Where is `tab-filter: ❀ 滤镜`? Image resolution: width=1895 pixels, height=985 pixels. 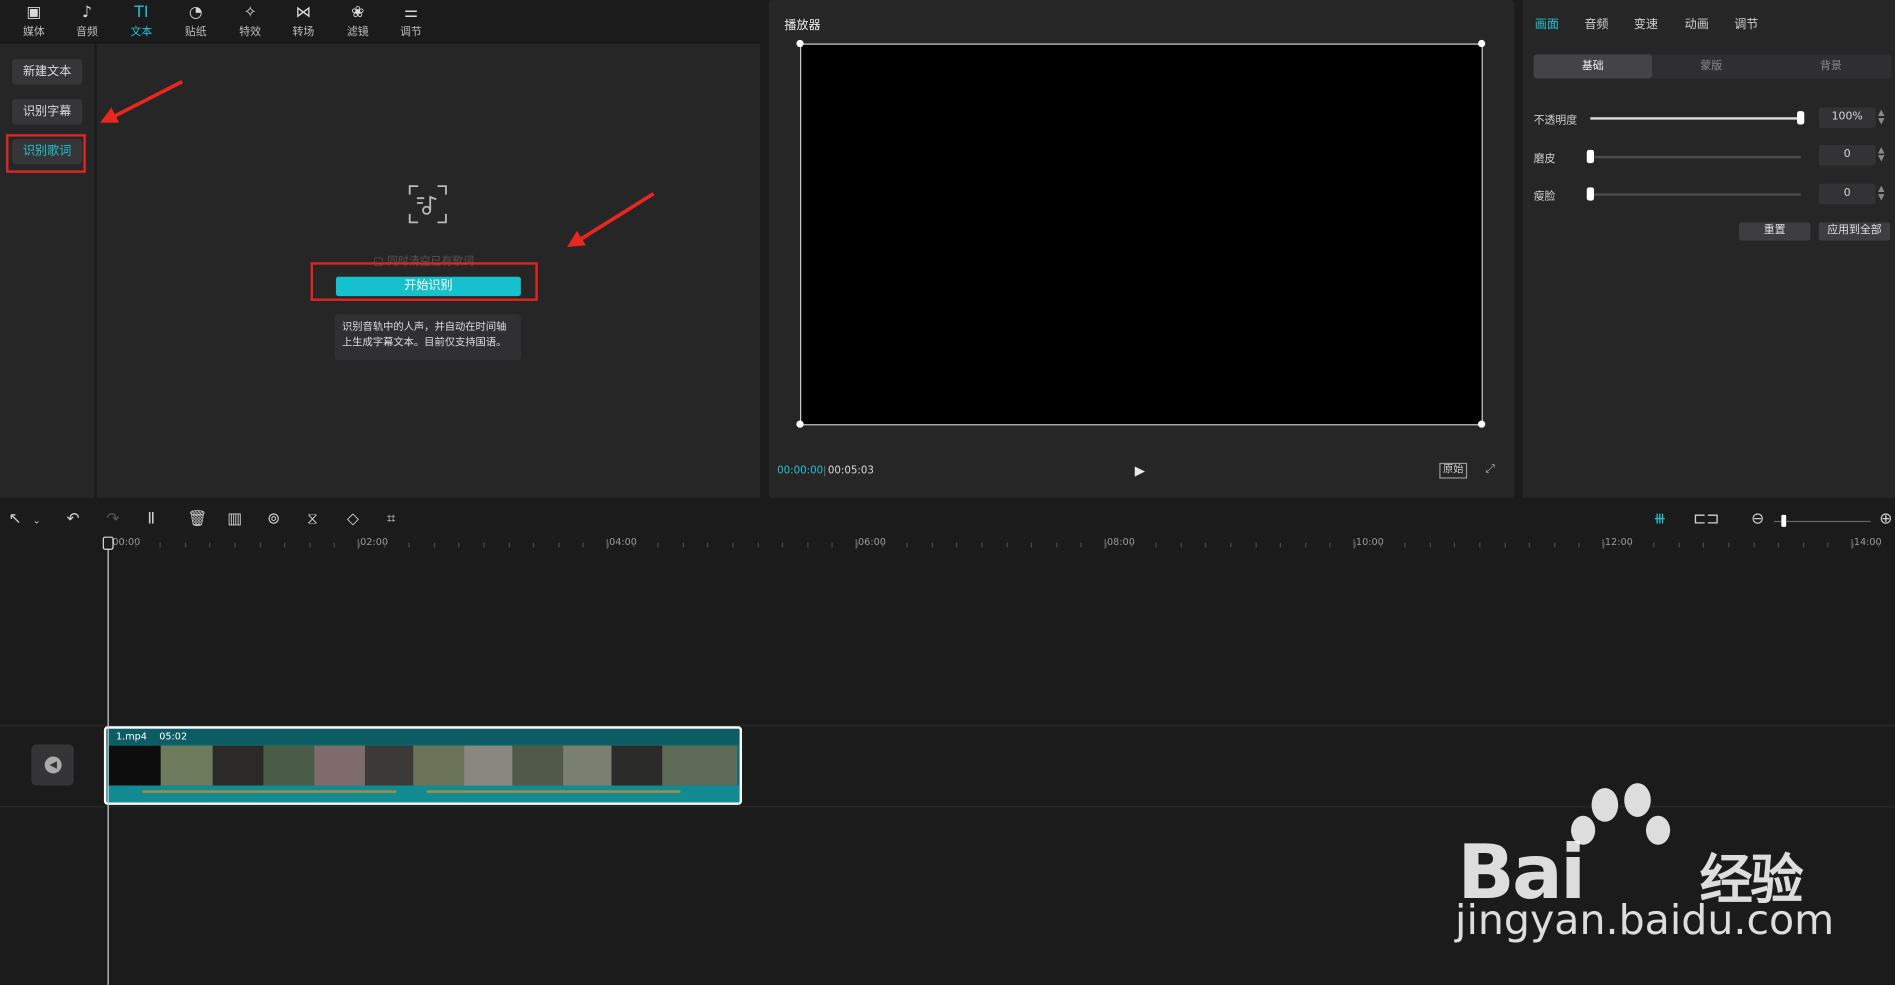
tab-filter: ❀ 滤镜 is located at coordinates (358, 21).